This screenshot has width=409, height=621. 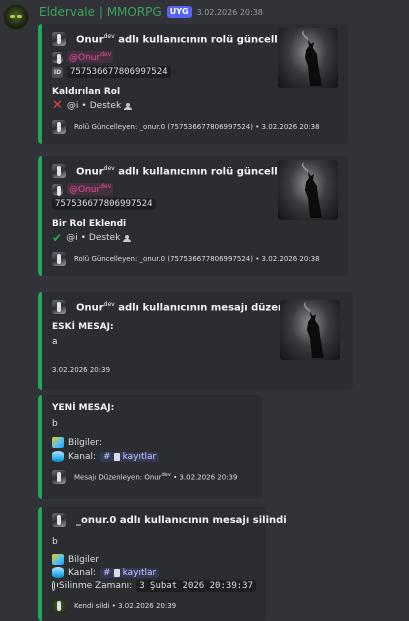 What do you see at coordinates (196, 586) in the screenshot?
I see `deleted-time: 3 Şubat 2026 20:39:37` at bounding box center [196, 586].